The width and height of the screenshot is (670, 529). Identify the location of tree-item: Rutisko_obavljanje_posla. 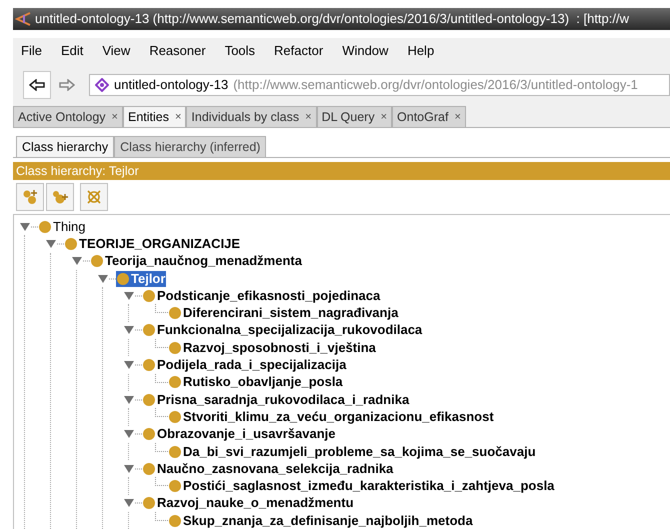
(256, 382).